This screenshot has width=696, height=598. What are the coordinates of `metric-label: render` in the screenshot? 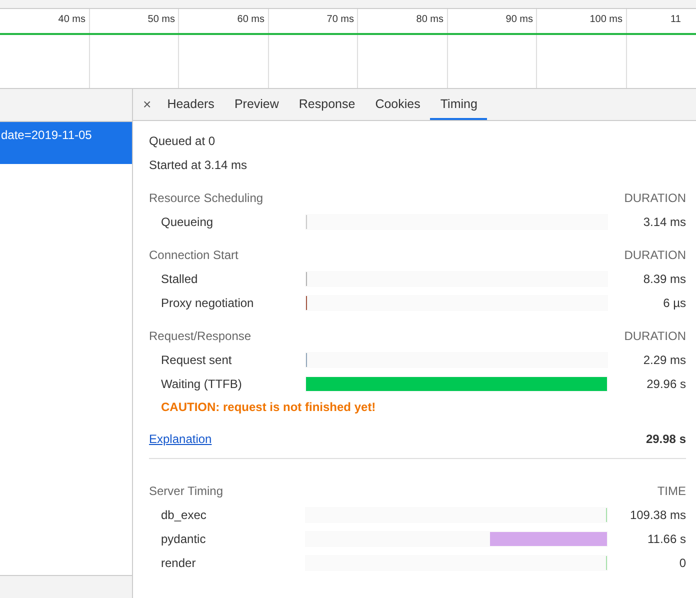 It's located at (178, 563).